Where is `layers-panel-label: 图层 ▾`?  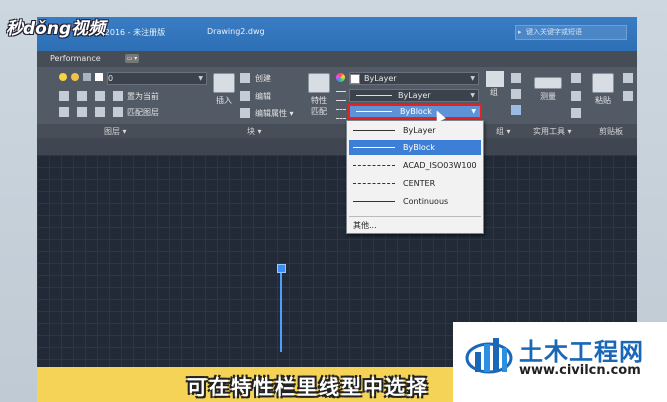
layers-panel-label: 图层 ▾ is located at coordinates (115, 131).